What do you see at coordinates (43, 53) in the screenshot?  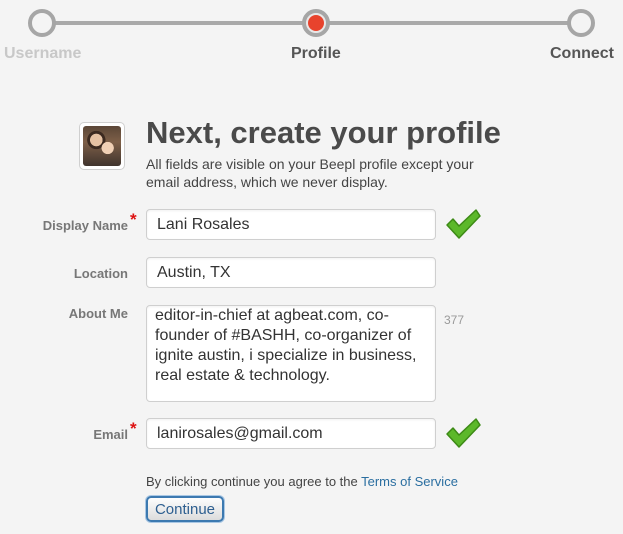 I see `step-username-label: Username` at bounding box center [43, 53].